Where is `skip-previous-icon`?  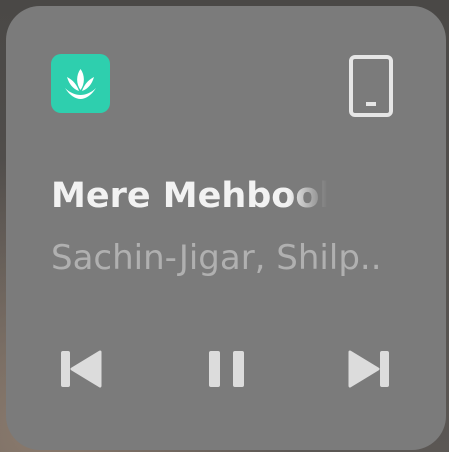 skip-previous-icon is located at coordinates (81, 369).